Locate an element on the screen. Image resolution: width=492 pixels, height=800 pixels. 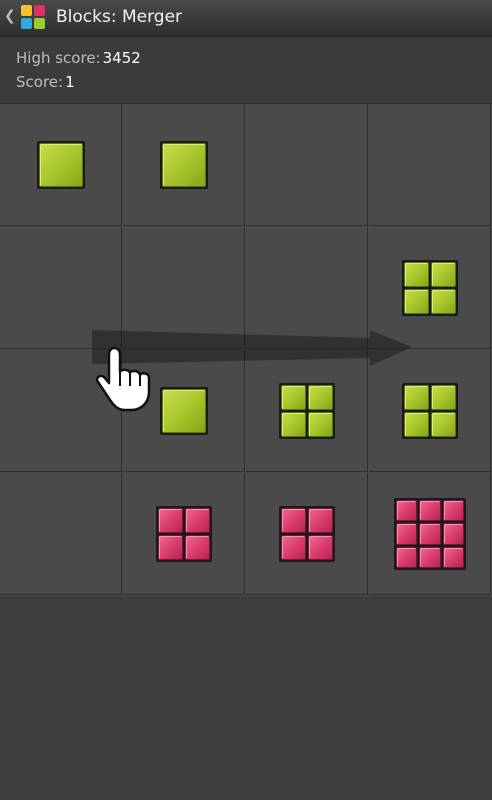
arrow-right-icon is located at coordinates (252, 348).